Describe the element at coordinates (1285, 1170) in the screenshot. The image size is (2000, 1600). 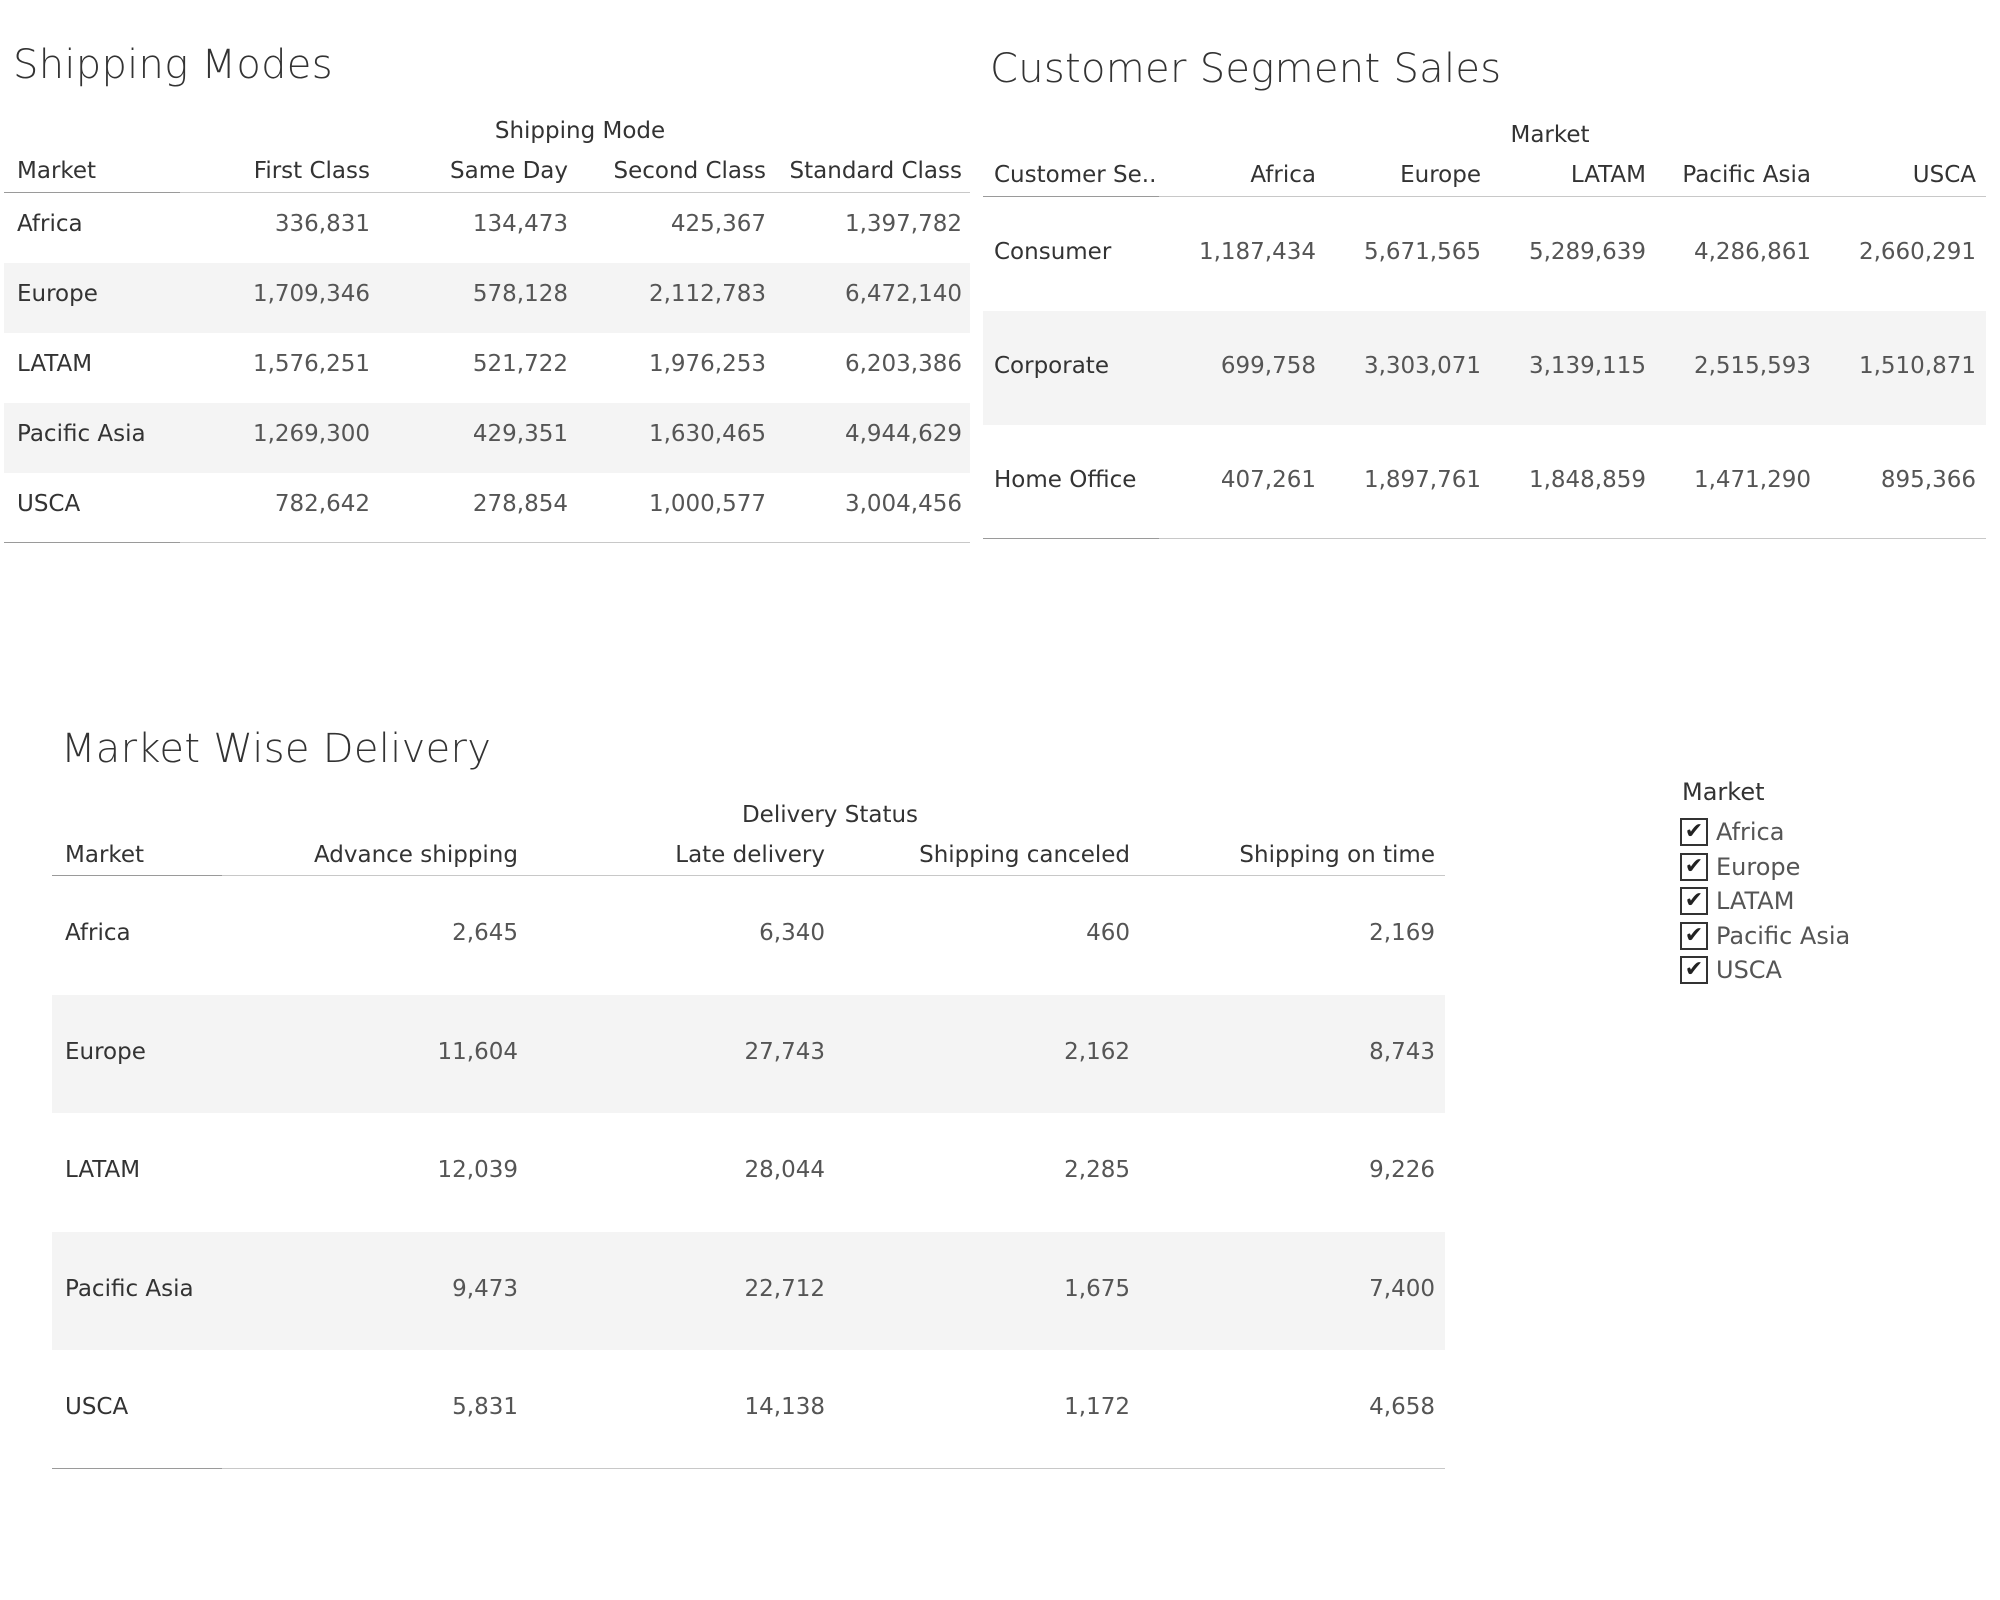
I see `table-cell: 9,226` at that location.